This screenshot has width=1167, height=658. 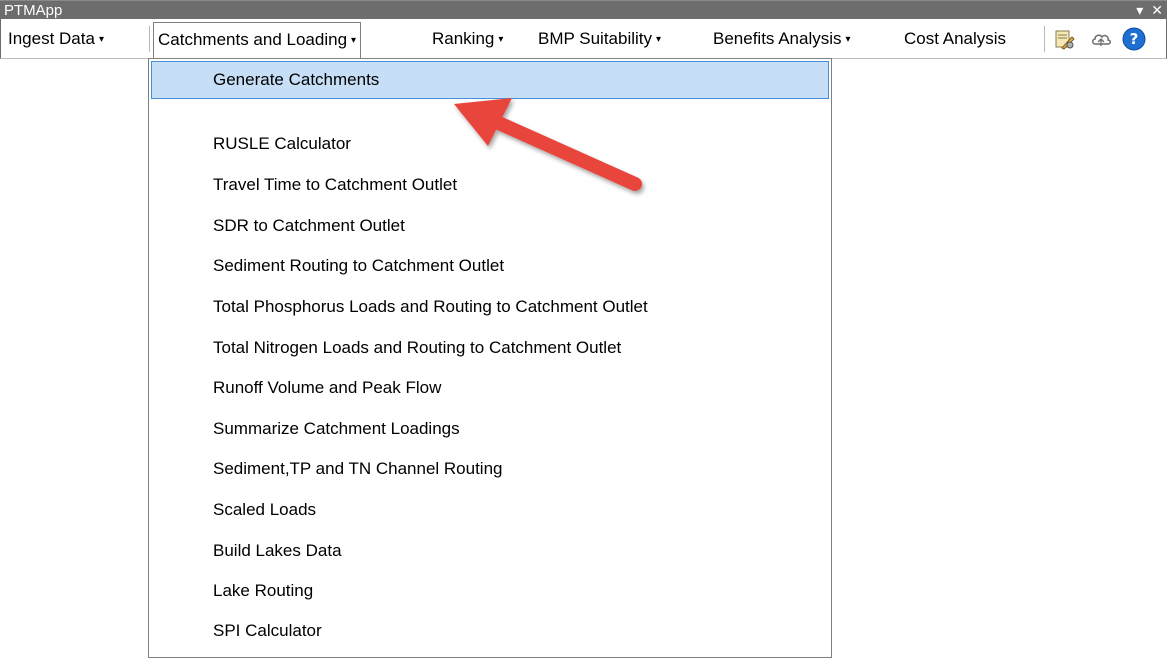 I want to click on menu-item-runoff-volume: Runoff Volume and Peak Flow, so click(x=490, y=388).